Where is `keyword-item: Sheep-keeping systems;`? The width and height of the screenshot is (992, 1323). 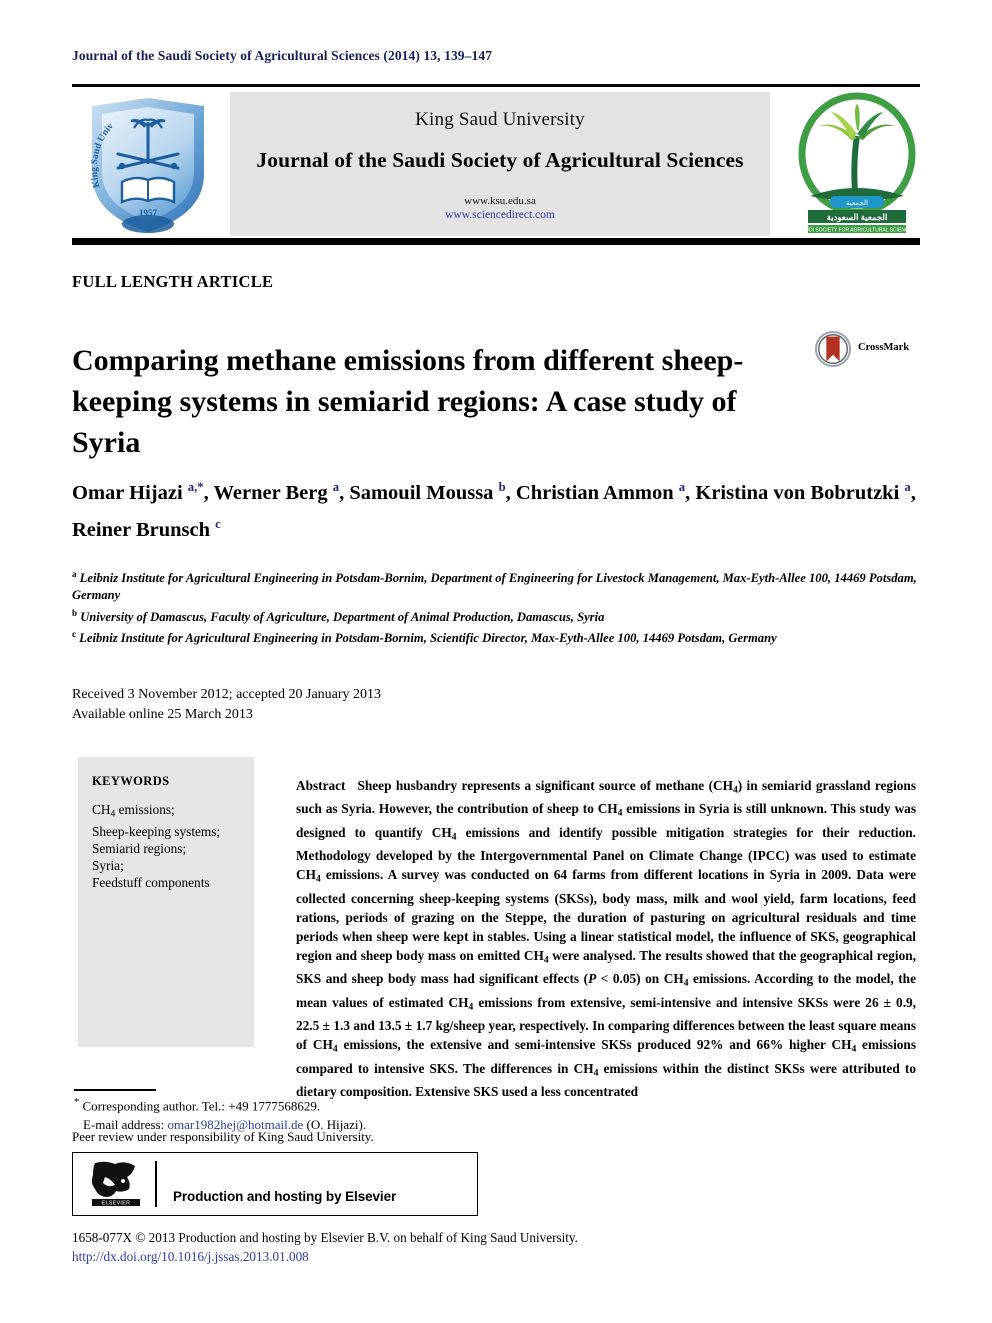 keyword-item: Sheep-keeping systems; is located at coordinates (156, 831).